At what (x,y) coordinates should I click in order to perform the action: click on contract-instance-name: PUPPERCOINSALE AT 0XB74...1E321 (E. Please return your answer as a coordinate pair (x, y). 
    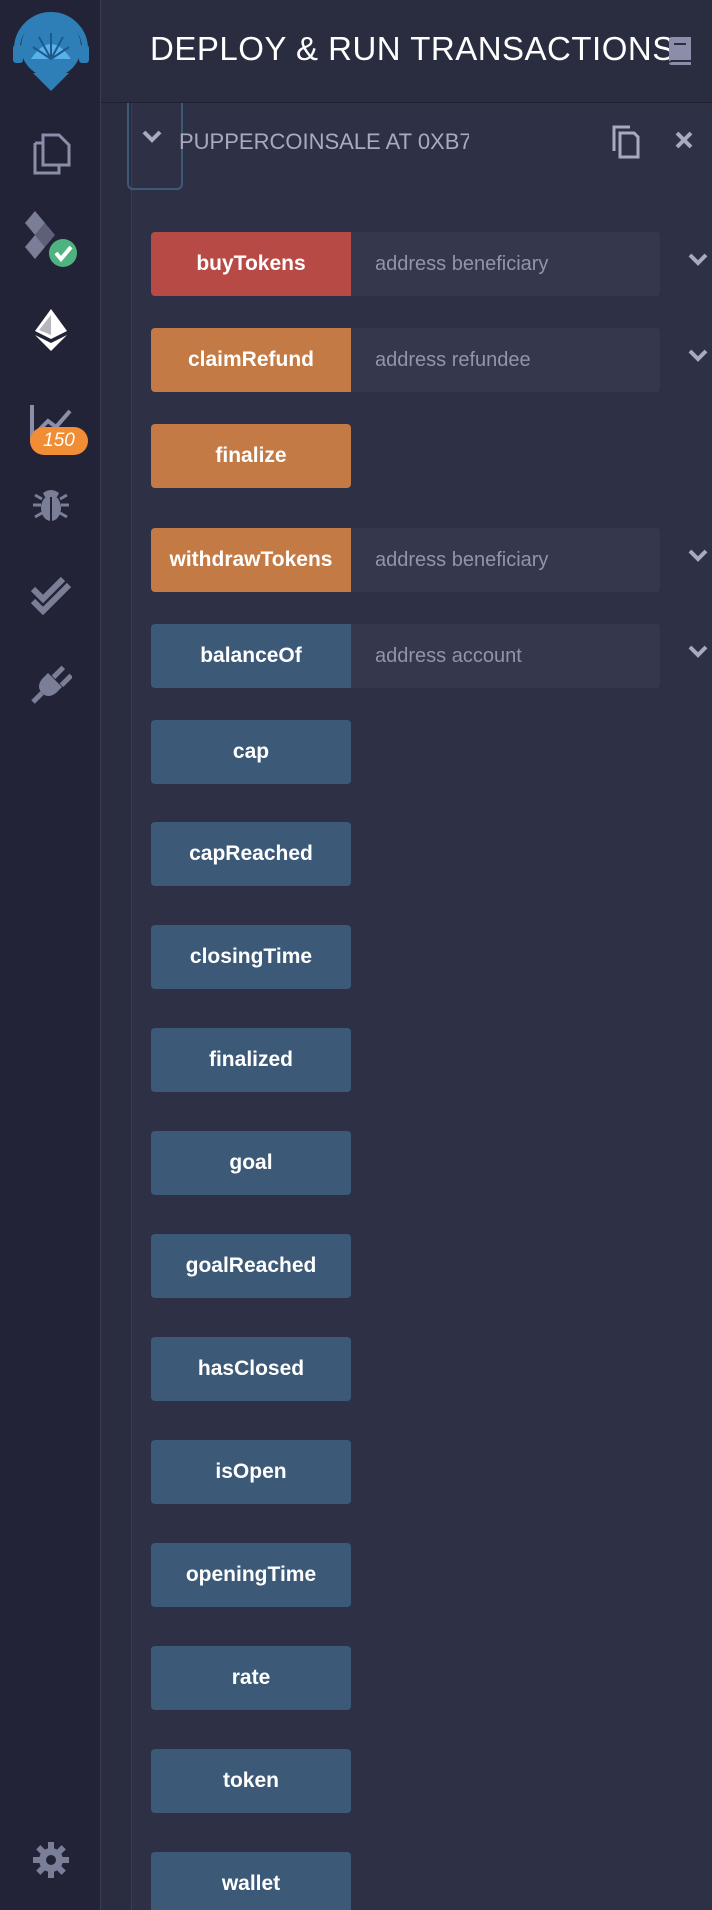
    Looking at the image, I should click on (324, 141).